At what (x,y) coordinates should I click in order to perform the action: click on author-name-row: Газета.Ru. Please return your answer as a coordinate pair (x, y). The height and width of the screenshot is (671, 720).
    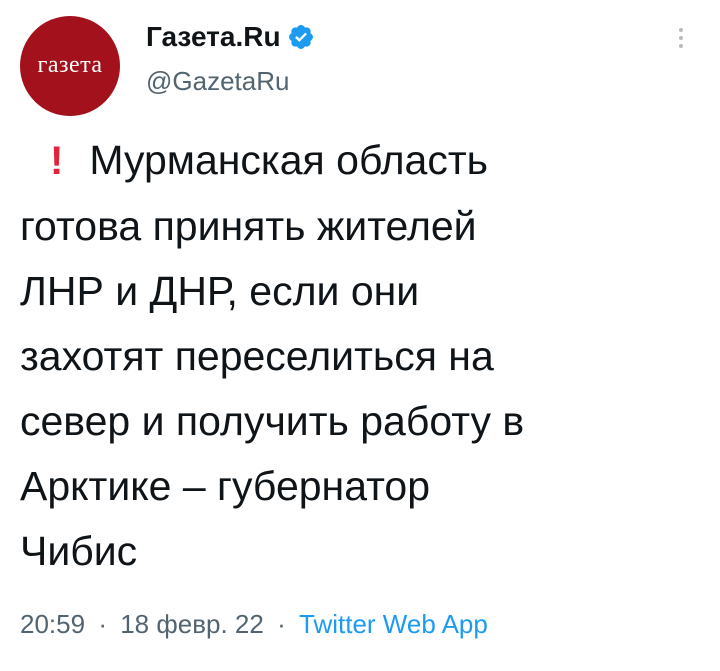
    Looking at the image, I should click on (230, 37).